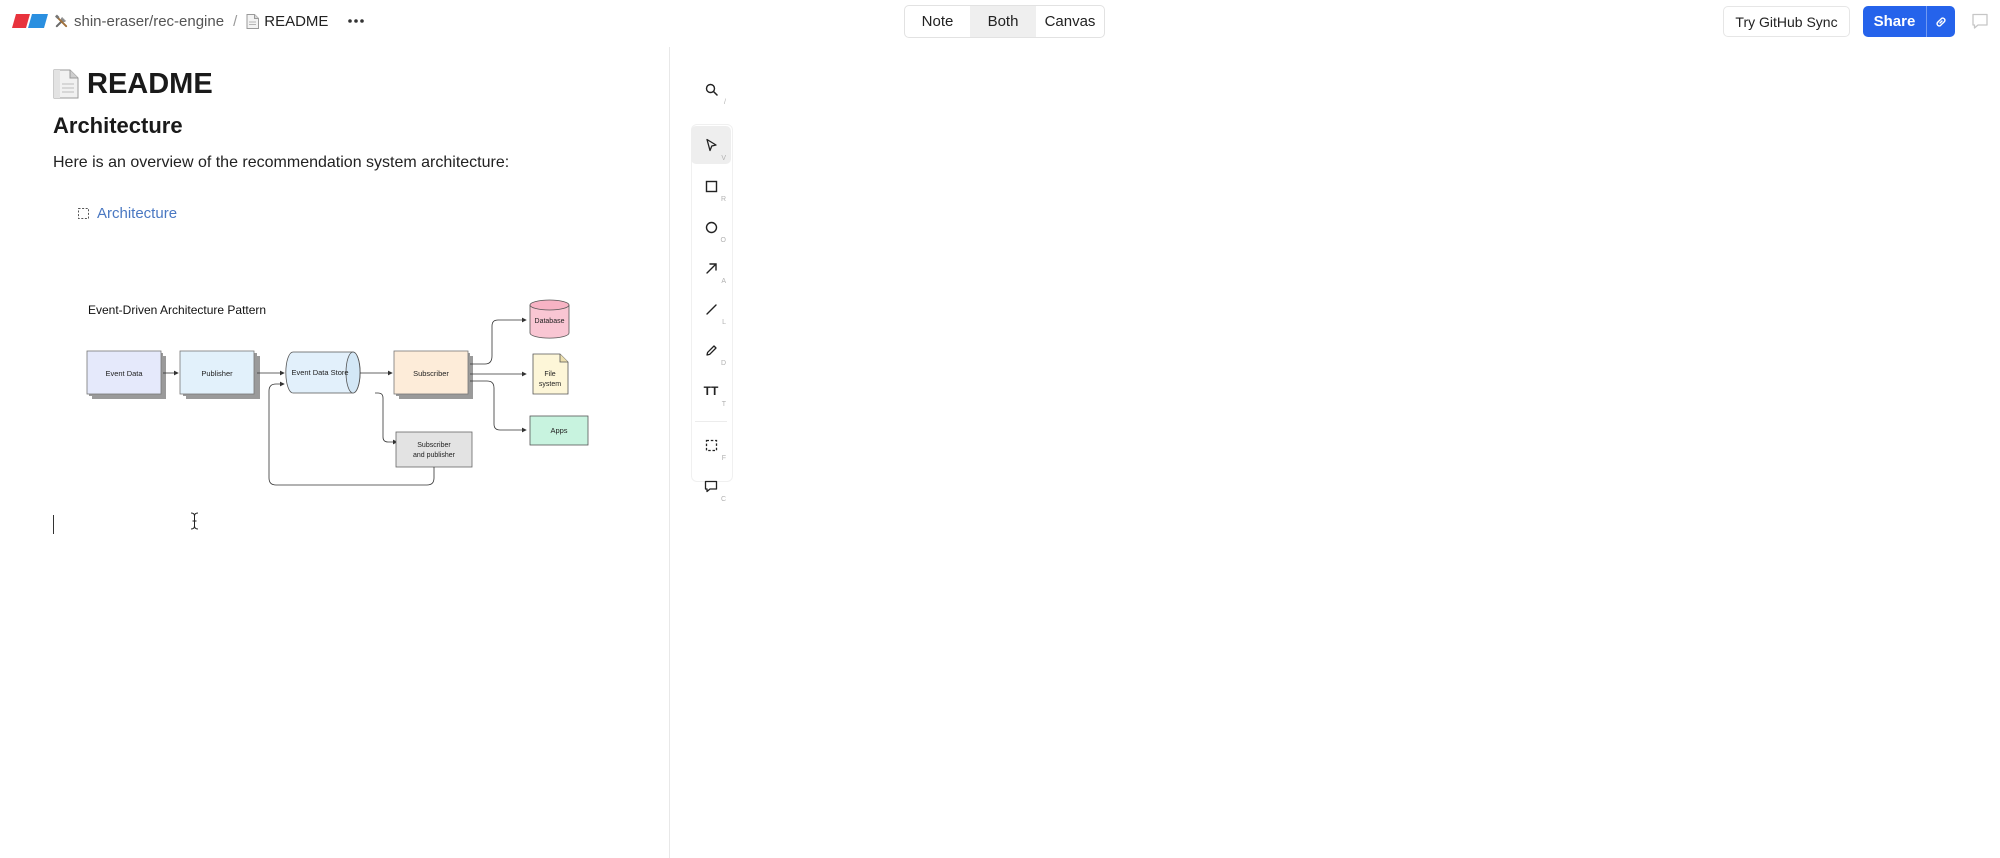  Describe the element at coordinates (937, 21) in the screenshot. I see `view-note-button: Note` at that location.